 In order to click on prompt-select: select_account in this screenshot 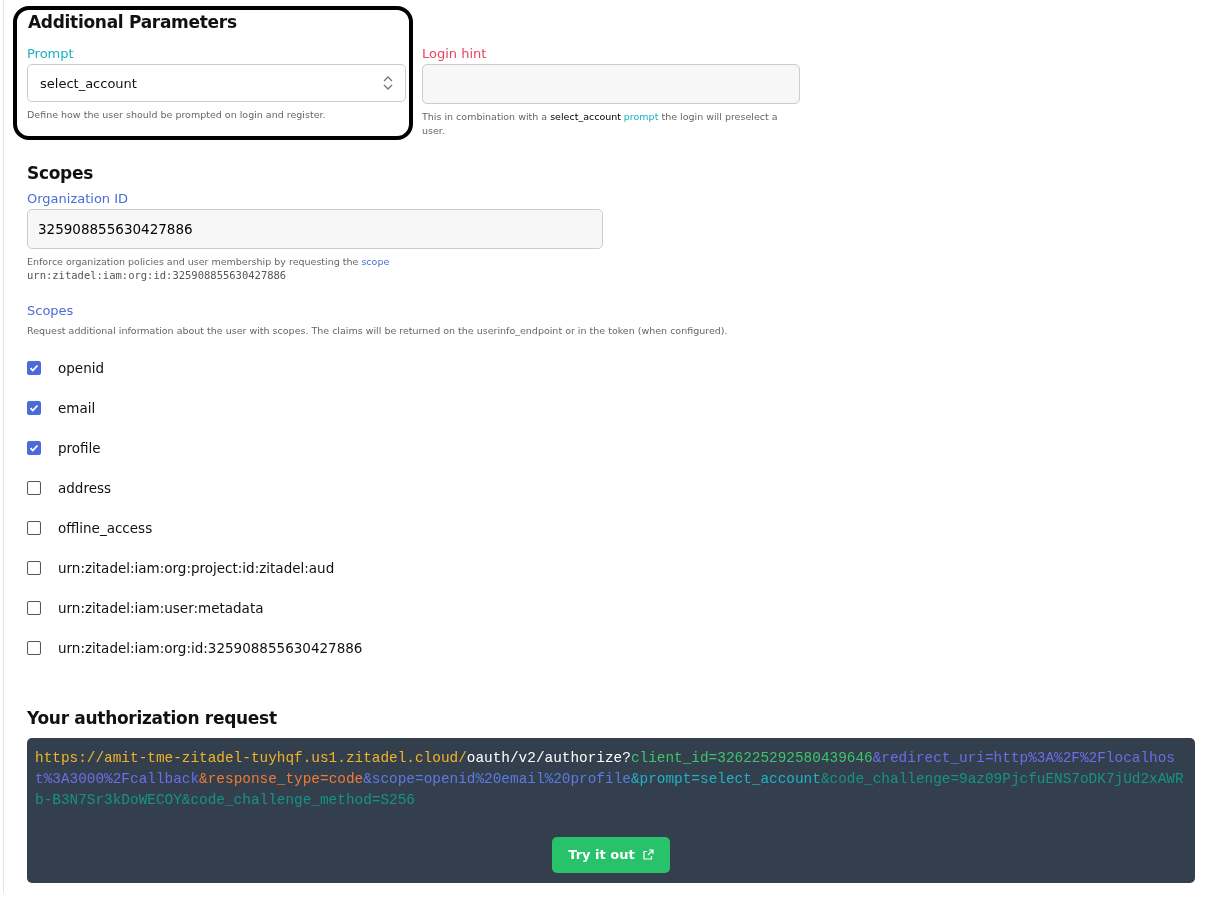, I will do `click(216, 83)`.